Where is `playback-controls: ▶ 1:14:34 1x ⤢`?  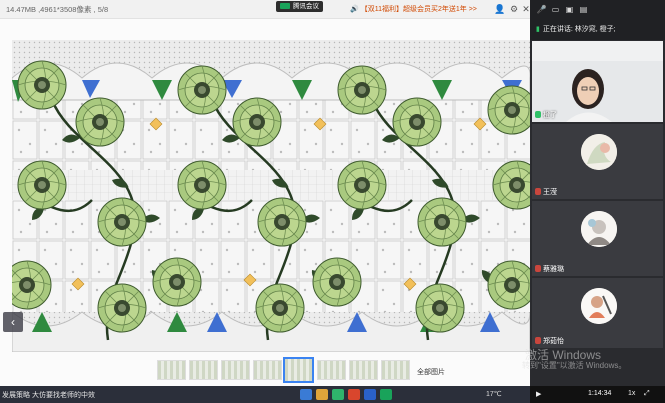 playback-controls: ▶ 1:14:34 1x ⤢ is located at coordinates (597, 394).